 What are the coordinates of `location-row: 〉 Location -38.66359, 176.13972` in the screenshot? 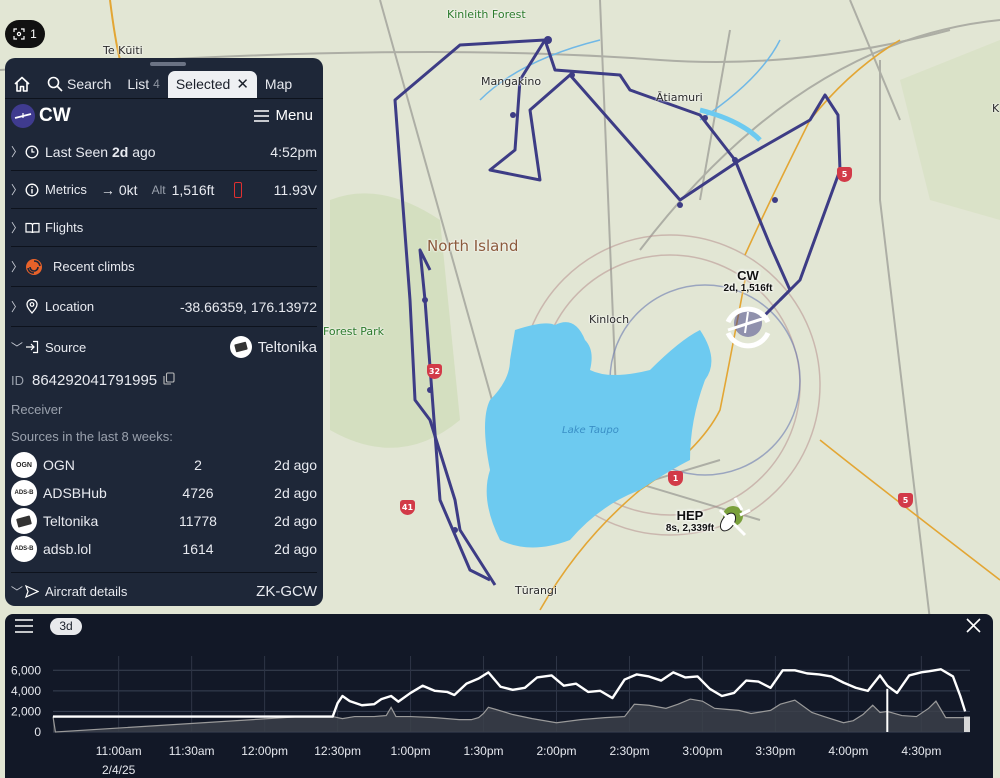 It's located at (164, 307).